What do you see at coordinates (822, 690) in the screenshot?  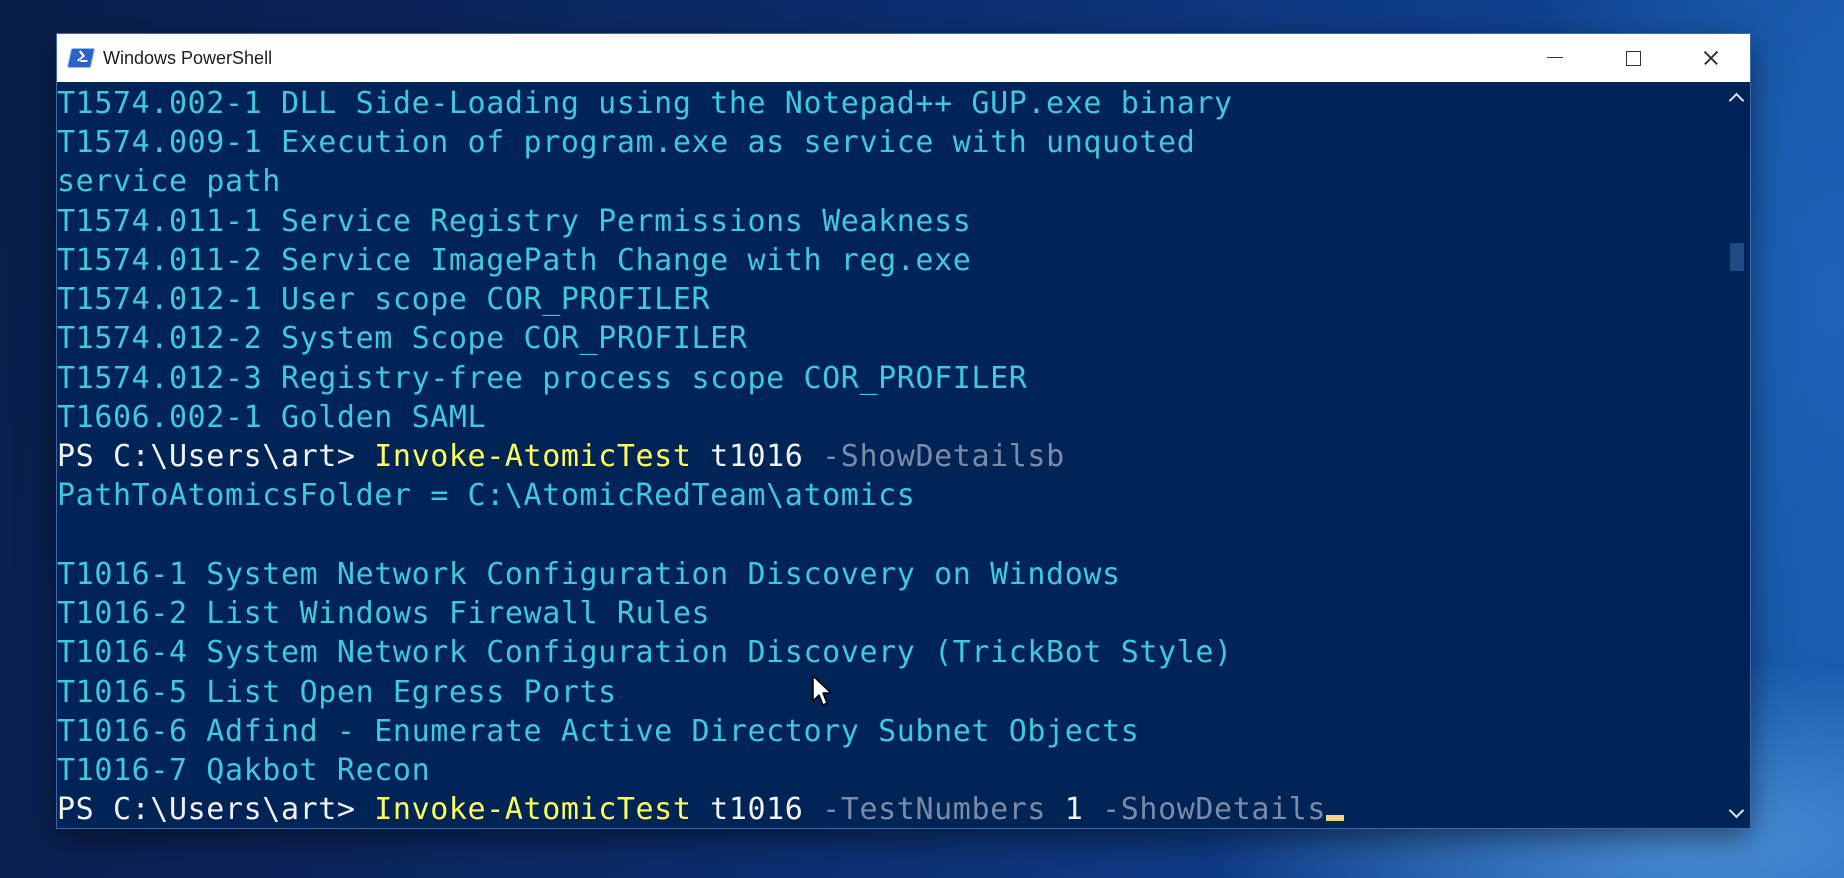 I see `mouse-pointer-icon` at bounding box center [822, 690].